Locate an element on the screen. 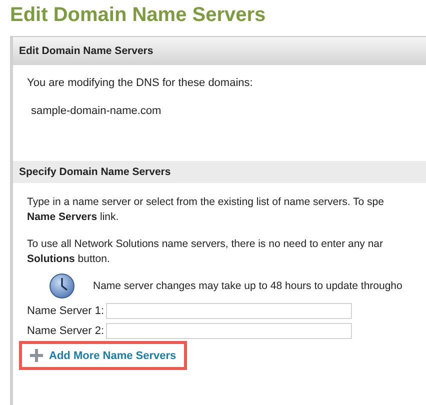 The image size is (426, 405). clock-icon is located at coordinates (62, 286).